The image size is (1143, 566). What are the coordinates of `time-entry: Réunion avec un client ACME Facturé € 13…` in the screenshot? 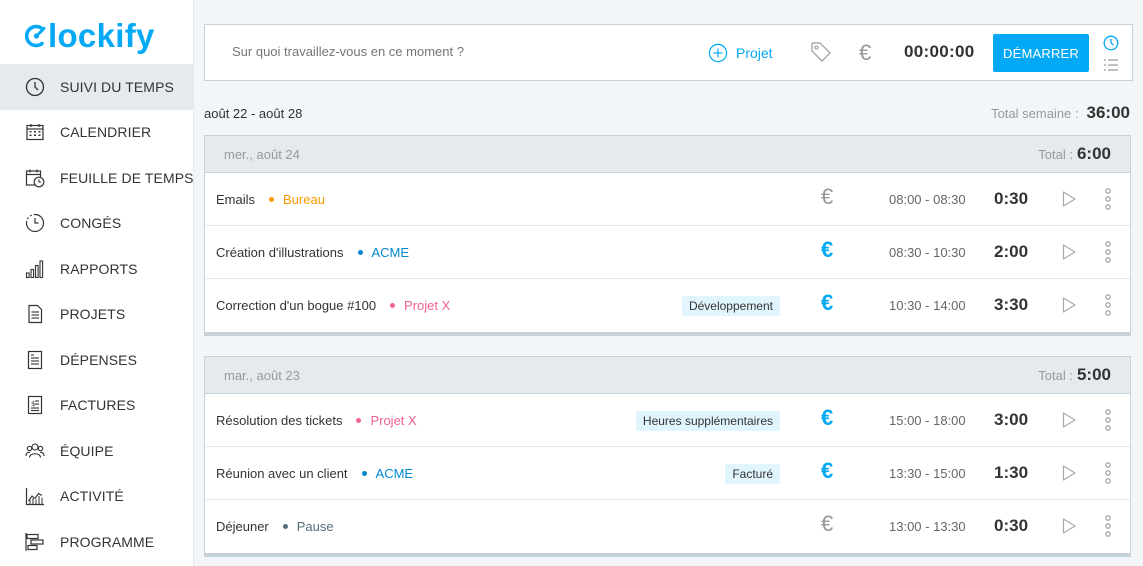 It's located at (667, 473).